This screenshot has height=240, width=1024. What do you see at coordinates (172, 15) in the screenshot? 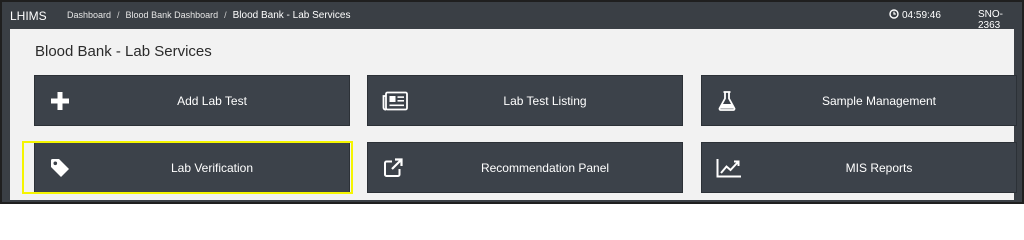
I see `breadcrumb-blood-bank-dashboard: Blood Bank Dashboard` at bounding box center [172, 15].